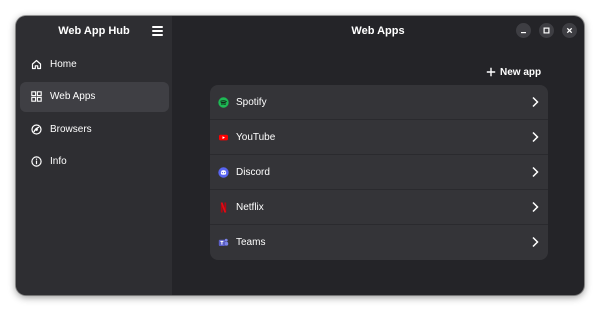 This screenshot has width=600, height=311. What do you see at coordinates (379, 242) in the screenshot?
I see `list-item-teams: Teams` at bounding box center [379, 242].